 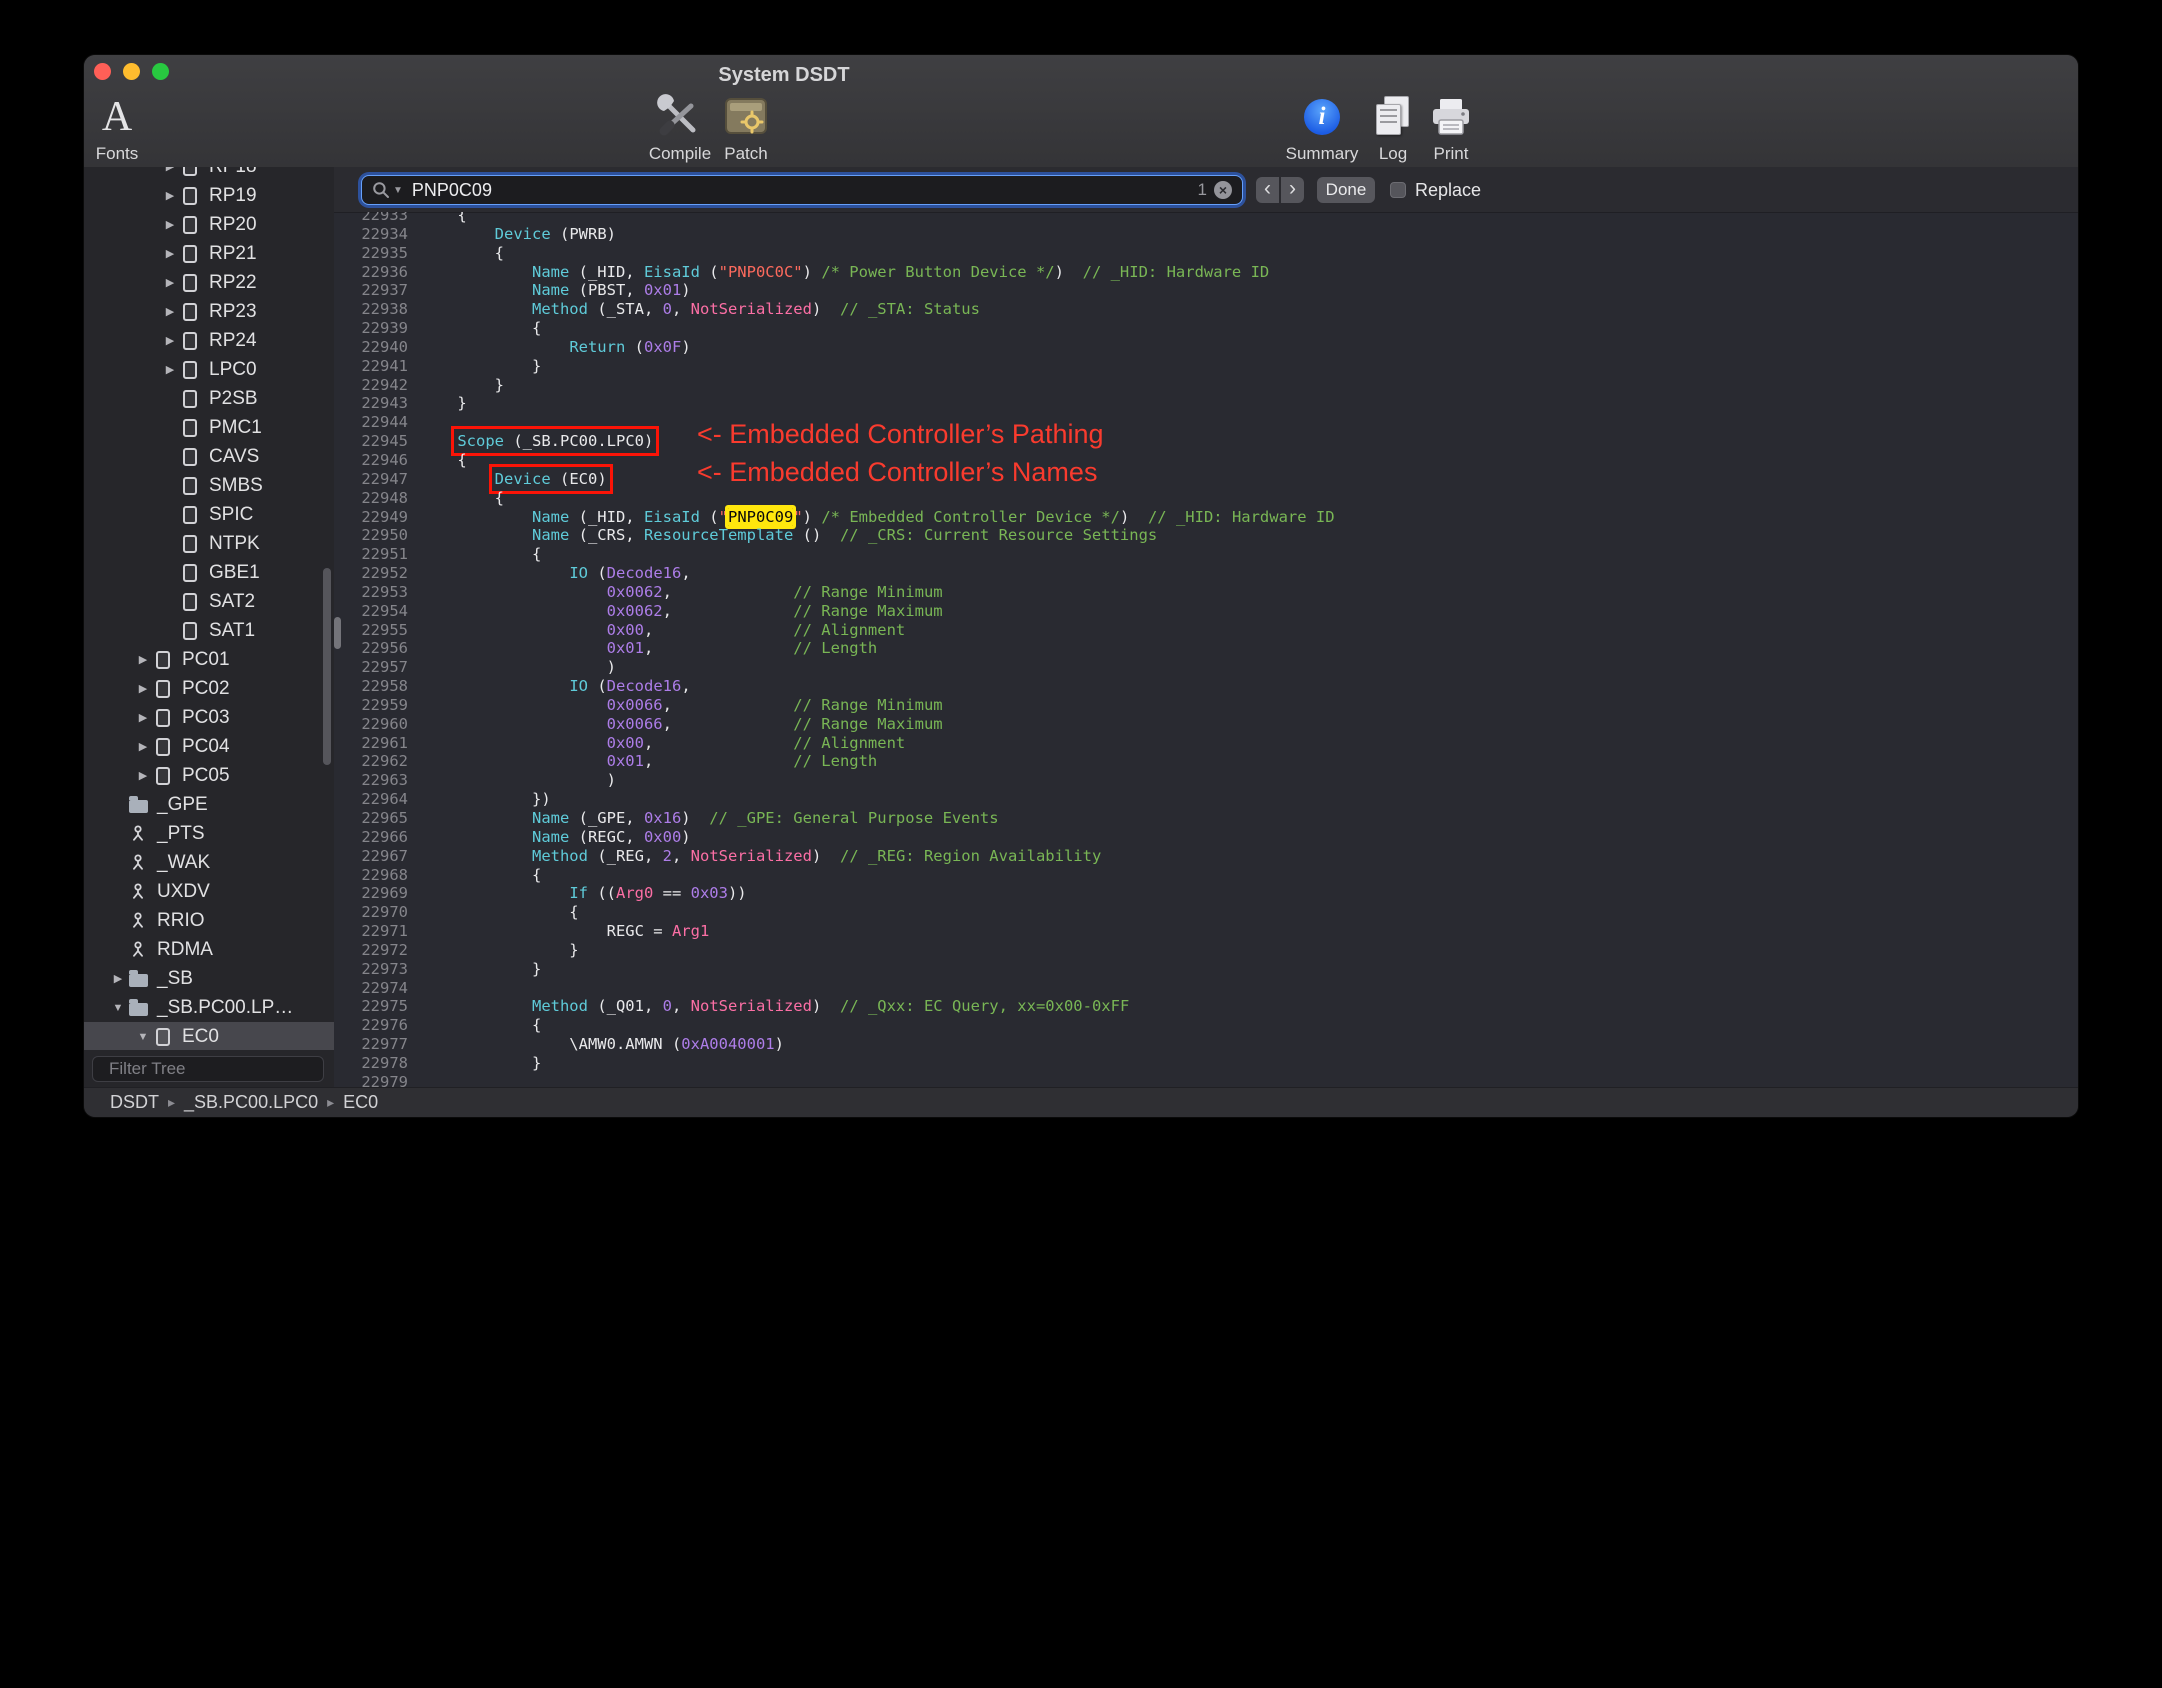 I want to click on sidebar-item--gpe: _GPE, so click(x=209, y=804).